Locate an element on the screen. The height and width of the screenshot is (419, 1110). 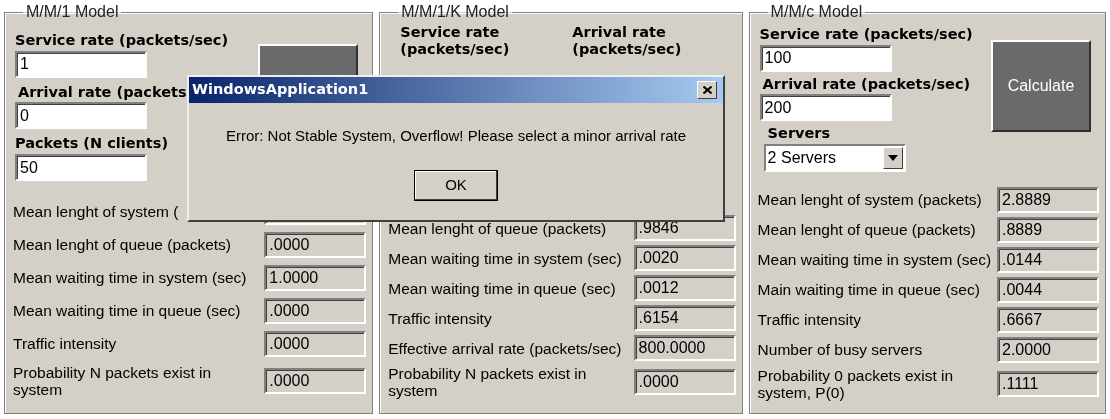
field-label: Servers is located at coordinates (799, 133).